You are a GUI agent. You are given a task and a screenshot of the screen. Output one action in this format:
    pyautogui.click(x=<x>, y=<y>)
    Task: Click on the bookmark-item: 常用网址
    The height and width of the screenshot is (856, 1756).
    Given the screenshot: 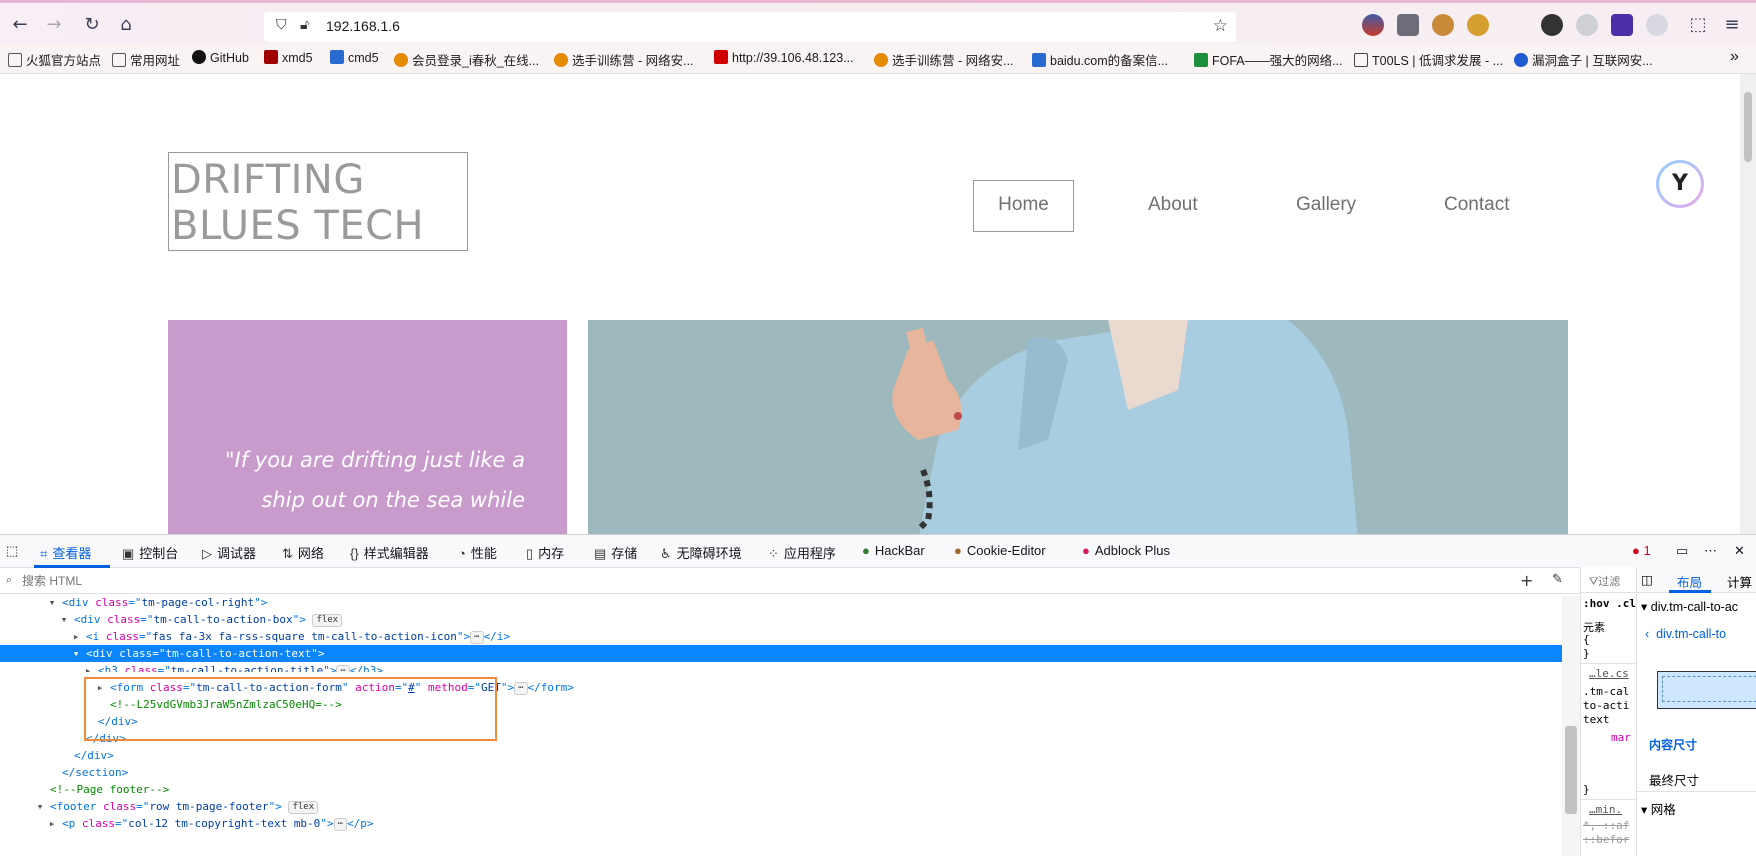 What is the action you would take?
    pyautogui.click(x=146, y=59)
    